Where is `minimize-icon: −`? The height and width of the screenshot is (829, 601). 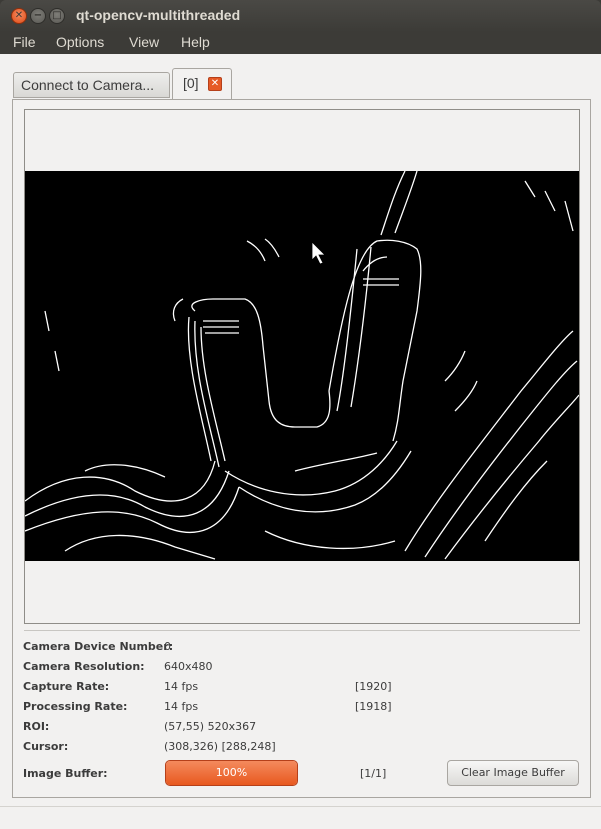 minimize-icon: − is located at coordinates (38, 15).